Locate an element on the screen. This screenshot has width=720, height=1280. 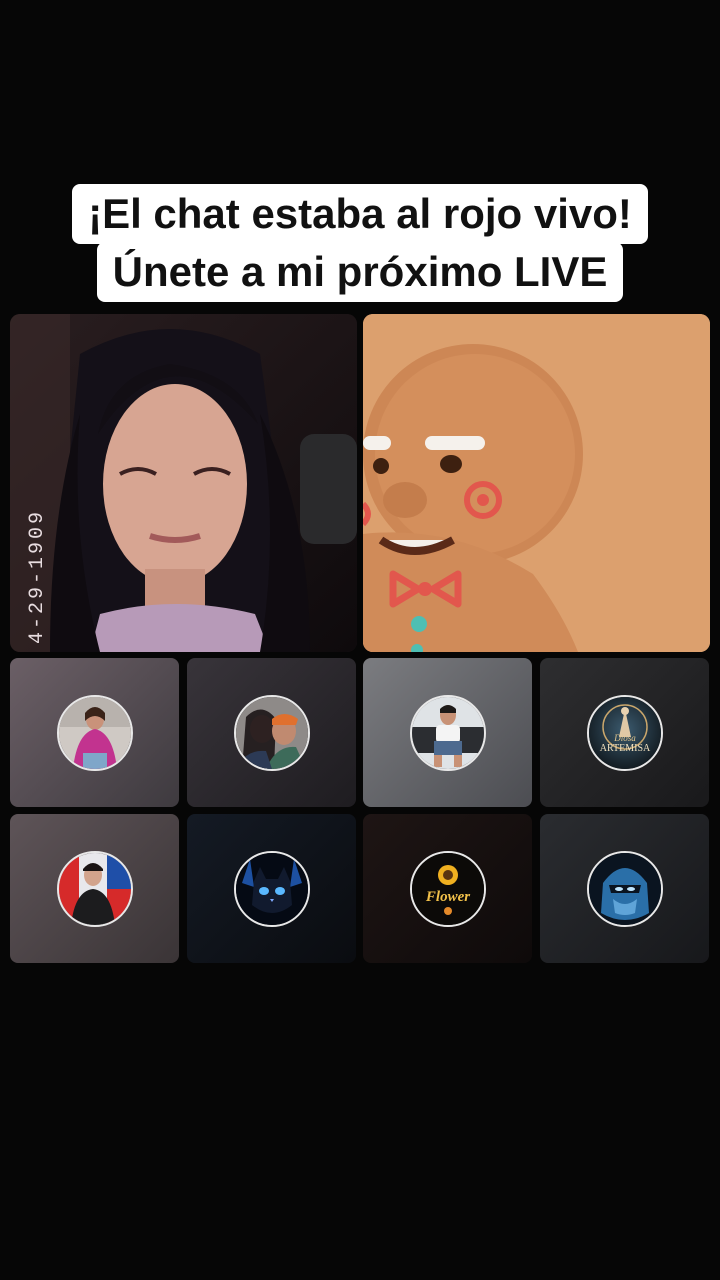
avatar-text-diosa: Diosa is located at coordinates (624, 738).